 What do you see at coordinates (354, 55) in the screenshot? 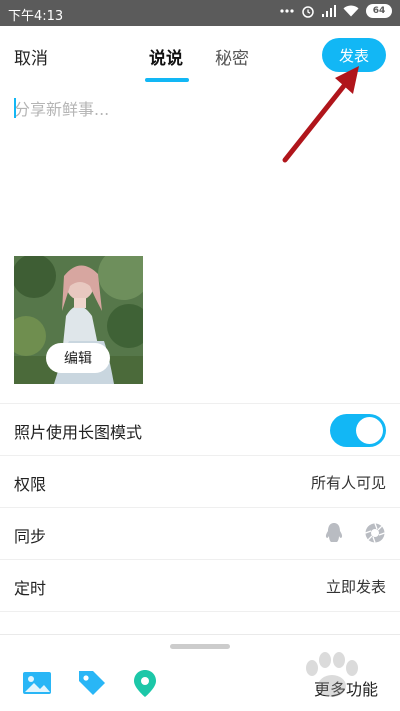
I see `publish-button: 发表` at bounding box center [354, 55].